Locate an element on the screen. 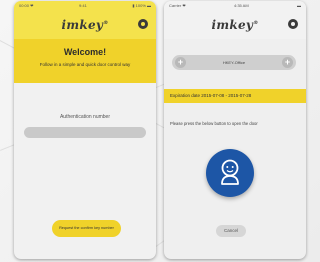  device-selector: + HKEY-Office + is located at coordinates (234, 62).